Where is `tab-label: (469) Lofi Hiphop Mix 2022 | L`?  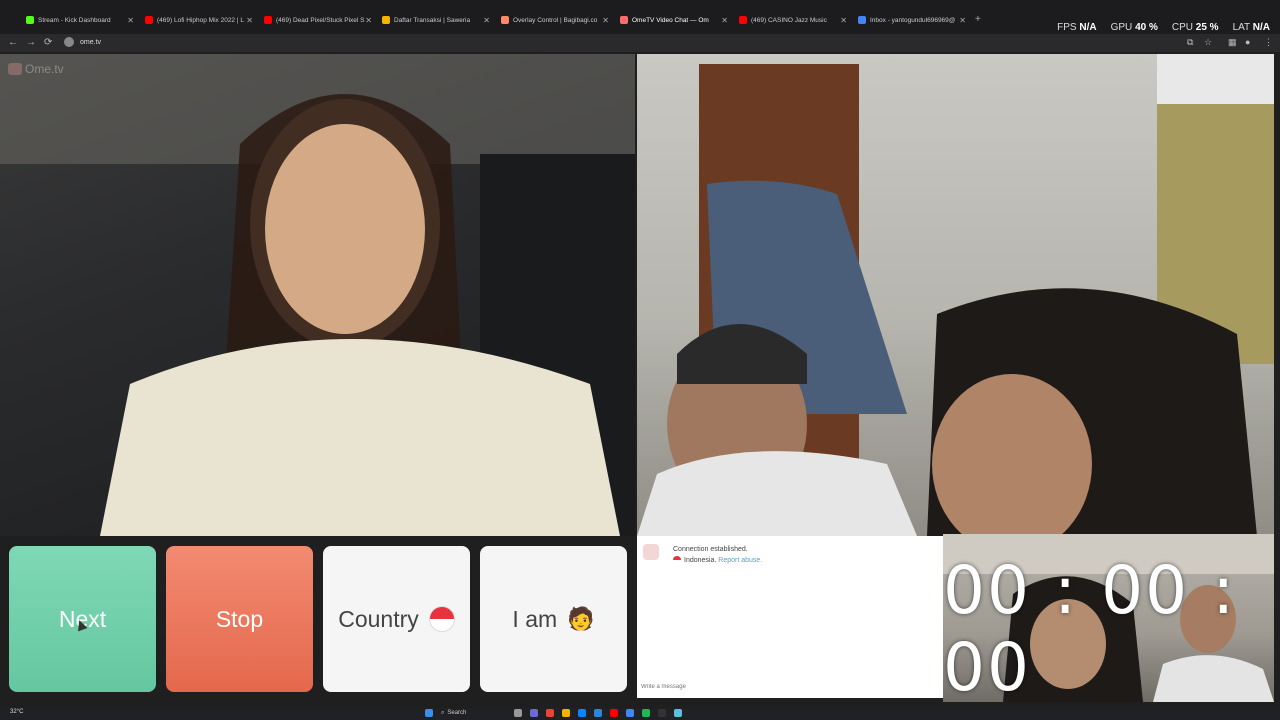
tab-label: (469) Lofi Hiphop Mix 2022 | L is located at coordinates (200, 20).